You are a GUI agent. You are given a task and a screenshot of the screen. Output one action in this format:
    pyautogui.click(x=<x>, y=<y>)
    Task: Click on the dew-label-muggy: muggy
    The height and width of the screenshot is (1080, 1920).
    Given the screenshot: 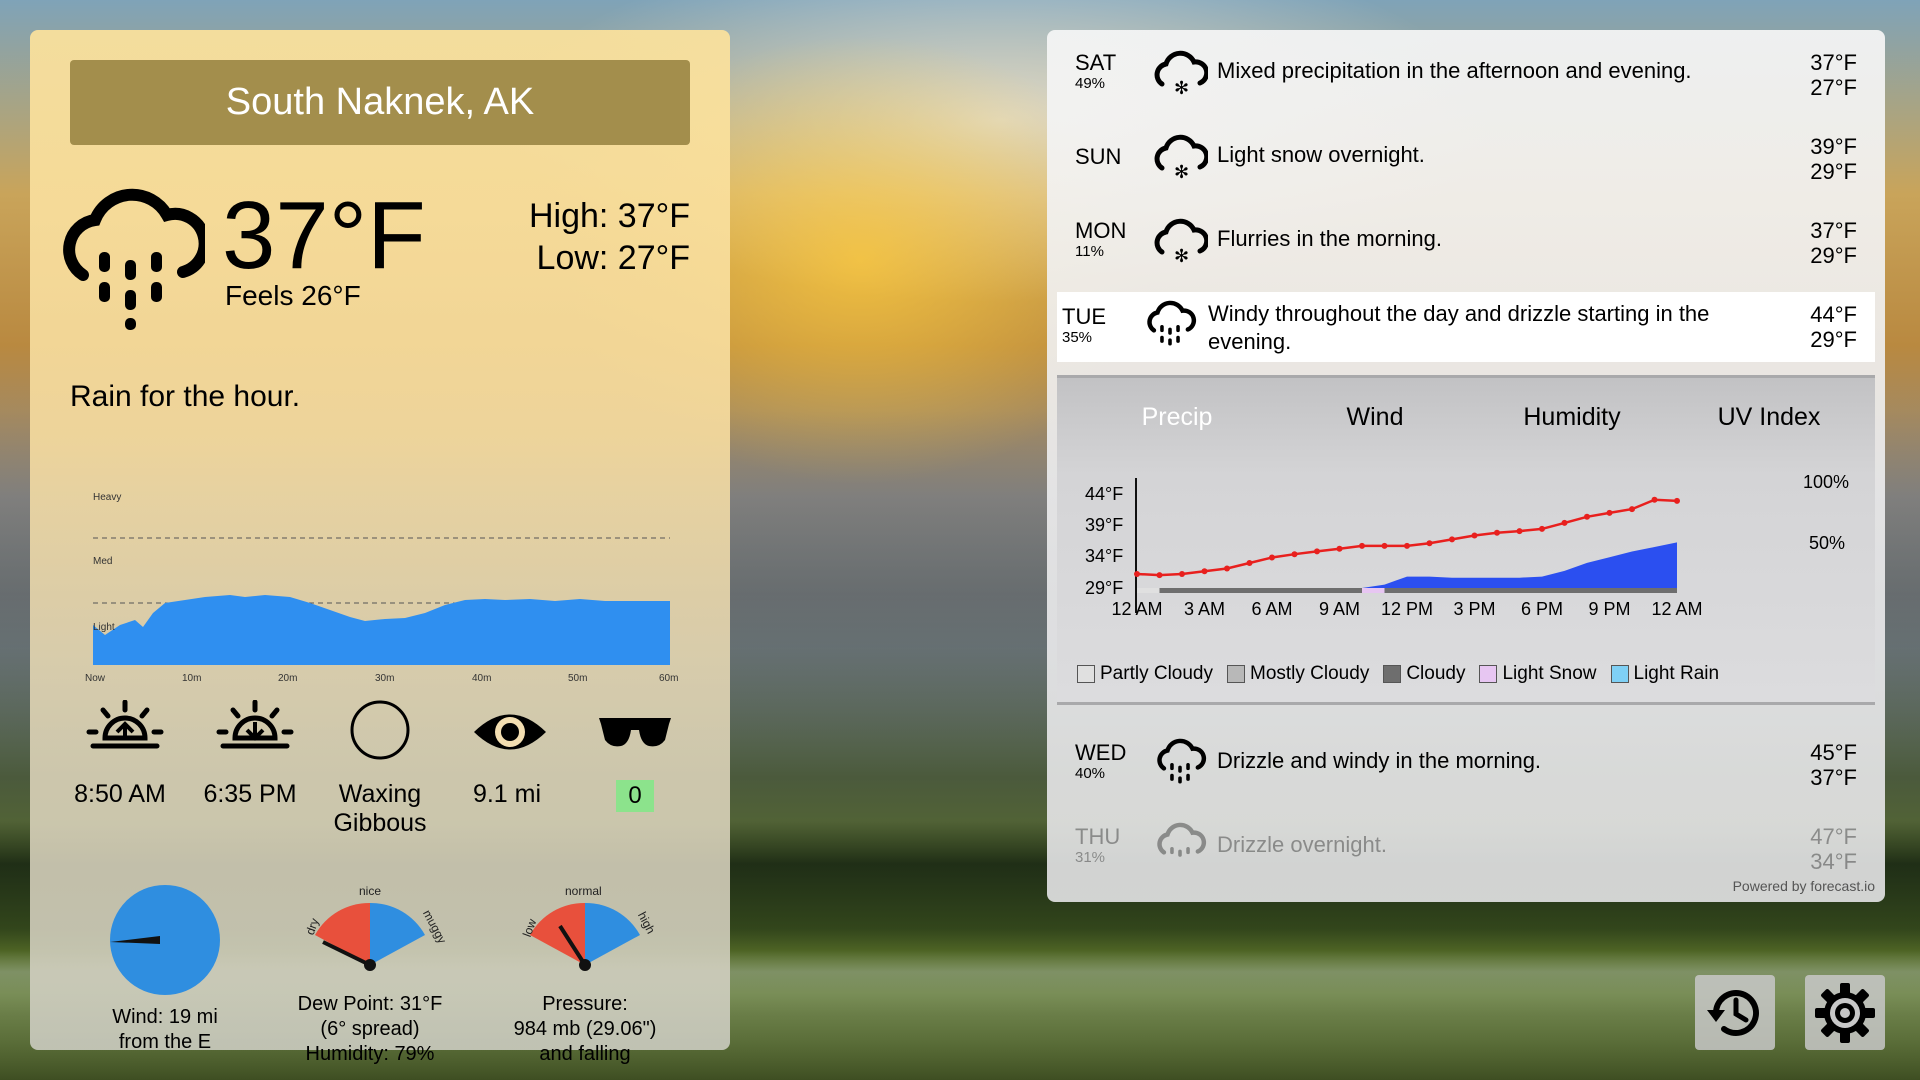 What is the action you would take?
    pyautogui.click(x=432, y=926)
    